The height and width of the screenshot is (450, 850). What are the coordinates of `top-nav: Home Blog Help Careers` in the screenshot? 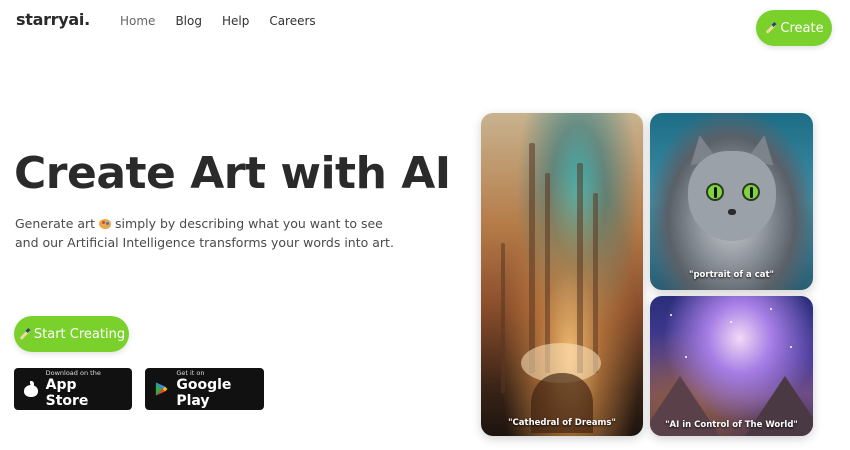 It's located at (218, 21).